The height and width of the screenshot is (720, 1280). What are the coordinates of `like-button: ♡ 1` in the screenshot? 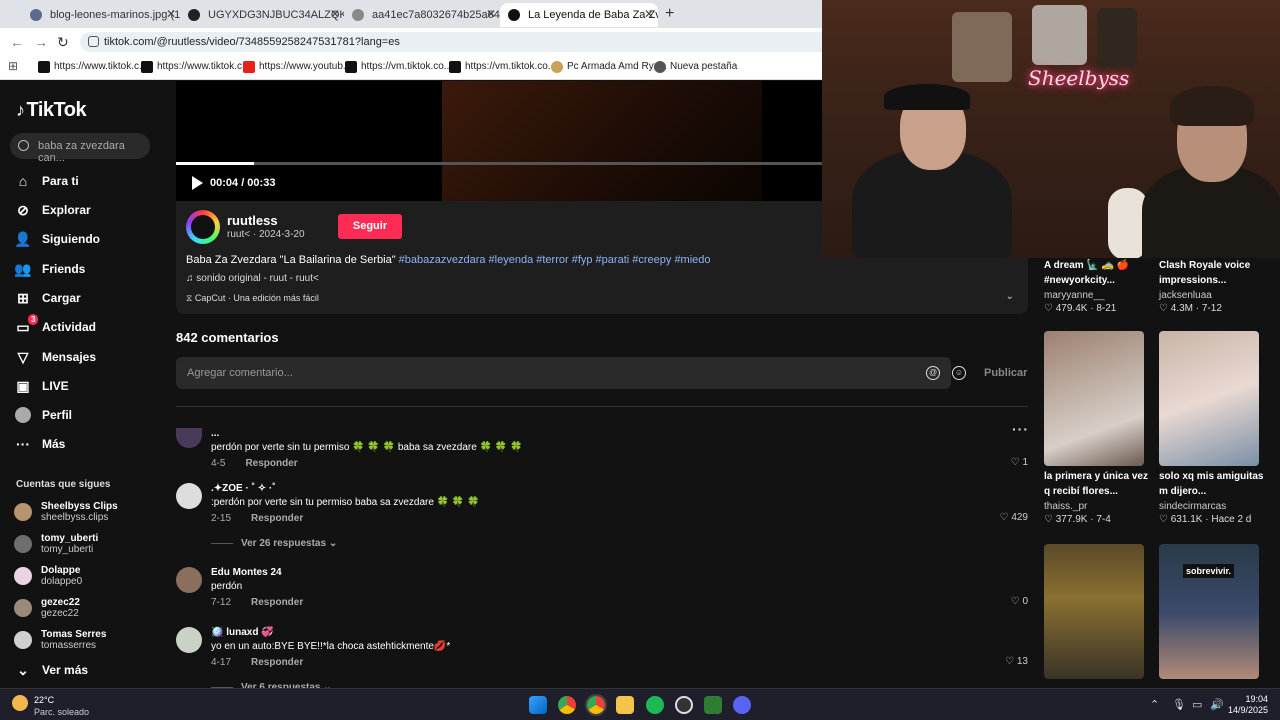 It's located at (1019, 462).